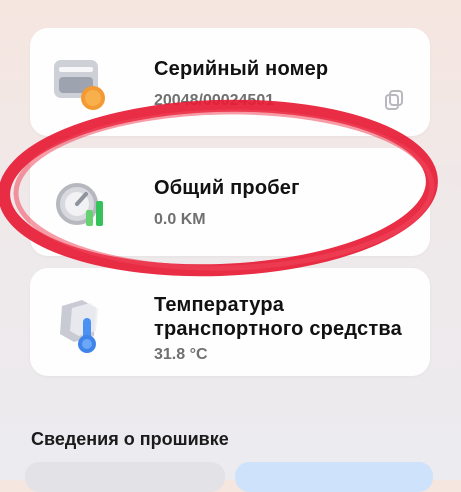 Image resolution: width=461 pixels, height=492 pixels. Describe the element at coordinates (394, 100) in the screenshot. I see `copy-icon` at that location.